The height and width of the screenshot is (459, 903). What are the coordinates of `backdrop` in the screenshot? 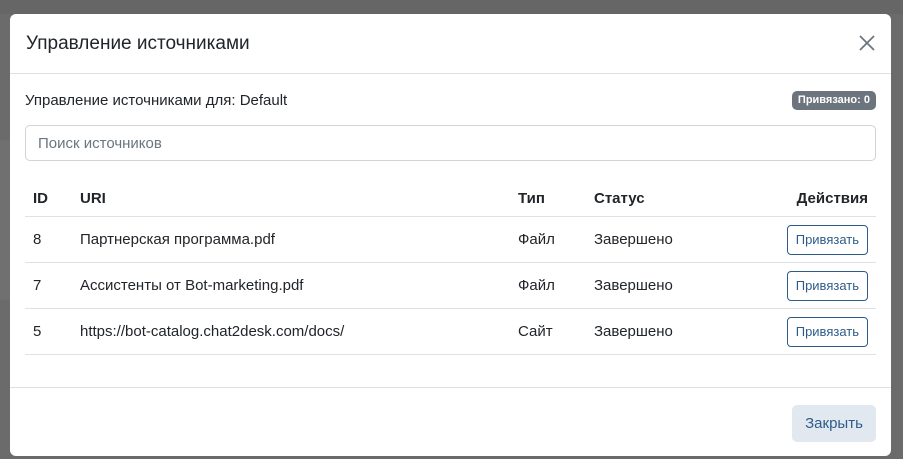 It's located at (451, 7).